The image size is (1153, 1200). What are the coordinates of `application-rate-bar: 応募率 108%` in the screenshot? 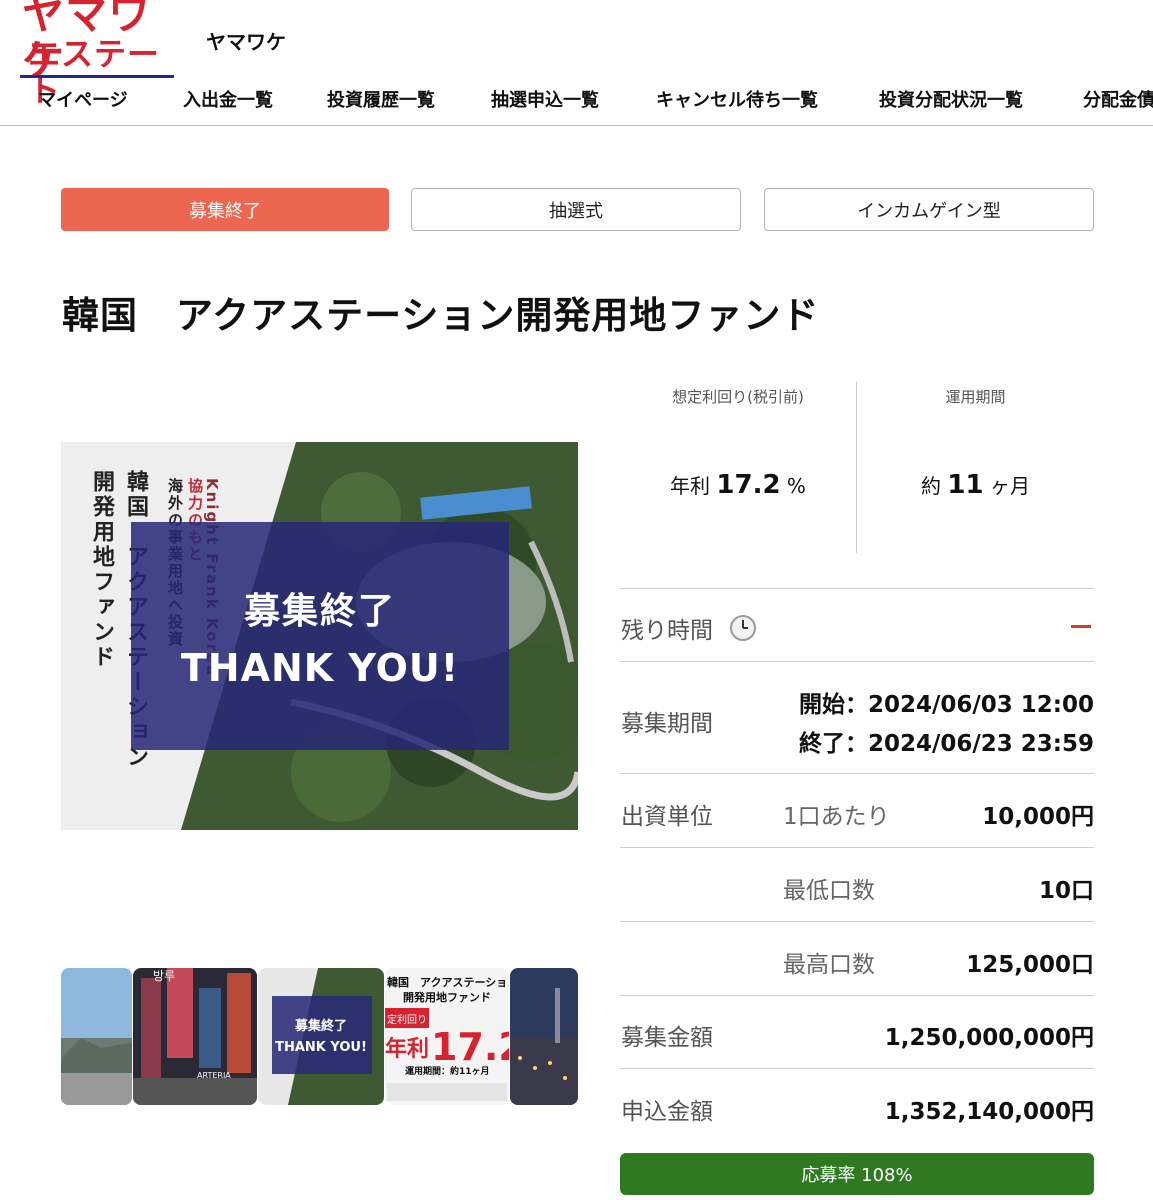 It's located at (857, 1174).